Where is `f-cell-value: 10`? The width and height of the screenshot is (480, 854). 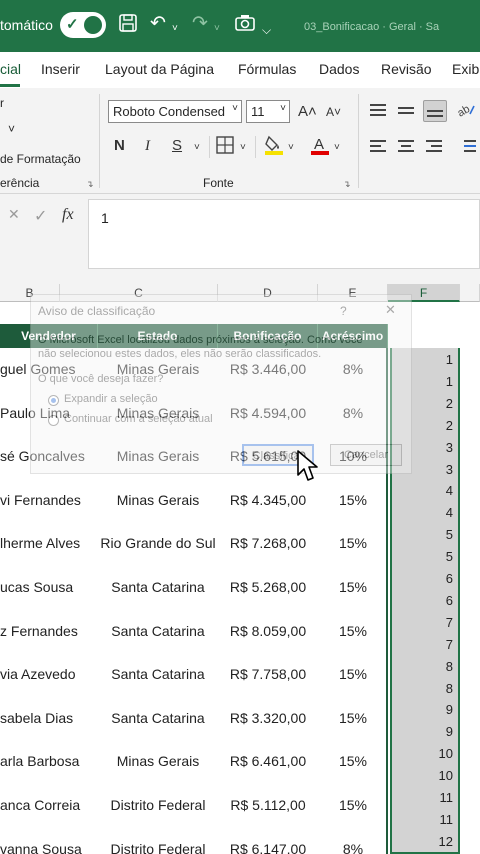 f-cell-value: 10 is located at coordinates (445, 776).